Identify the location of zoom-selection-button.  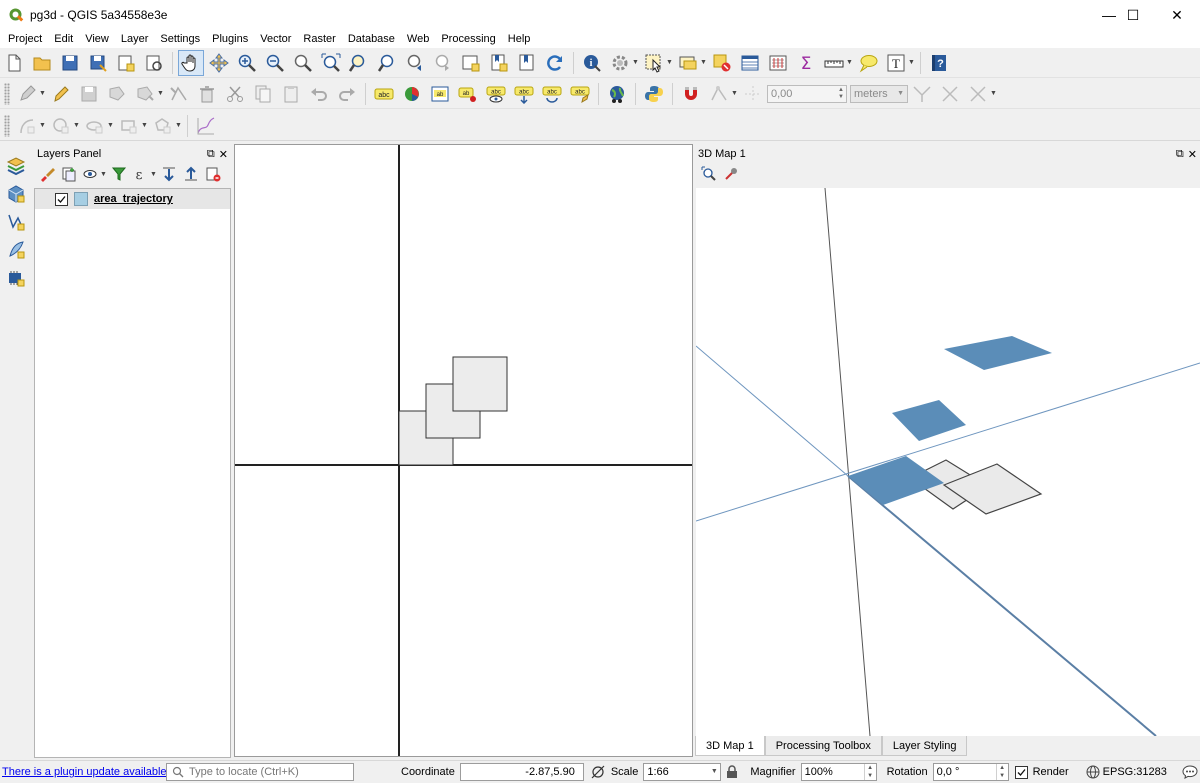
(359, 63).